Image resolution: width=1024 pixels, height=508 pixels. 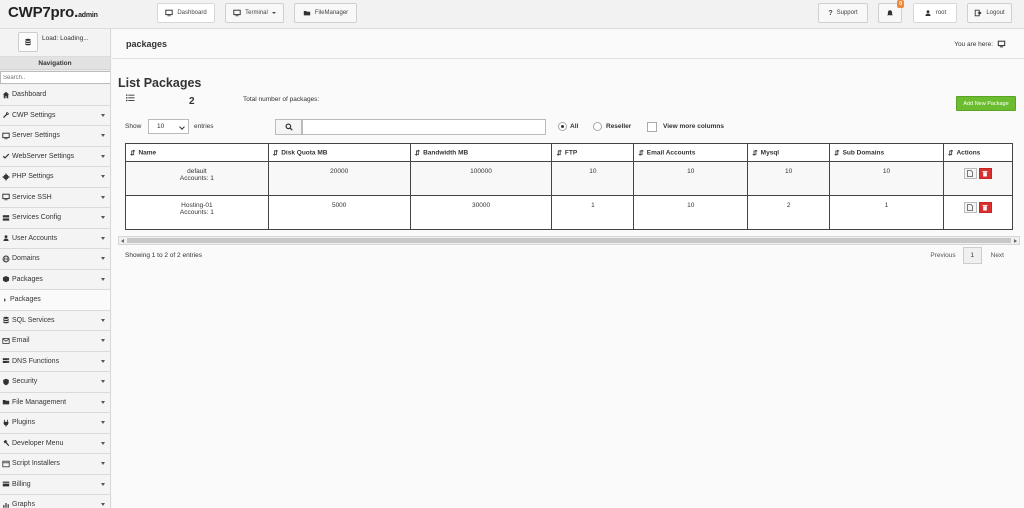 I want to click on sidebar-item-developer-menu: Developer Menu, so click(x=55, y=443).